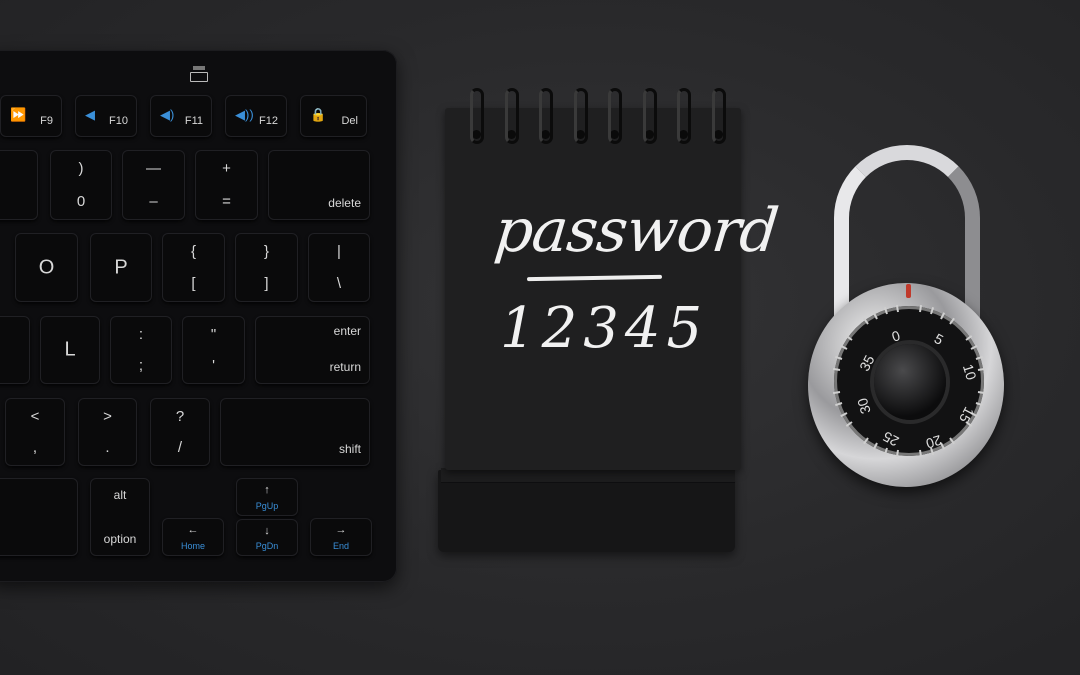  I want to click on key-top-label: :, so click(141, 334).